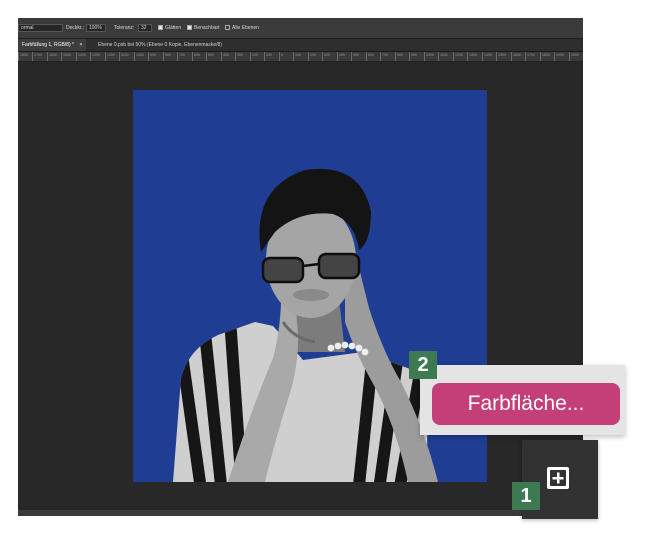 The image size is (649, 536). I want to click on tab-label: Farbfüllung 1, RGB/8) *, so click(48, 45).